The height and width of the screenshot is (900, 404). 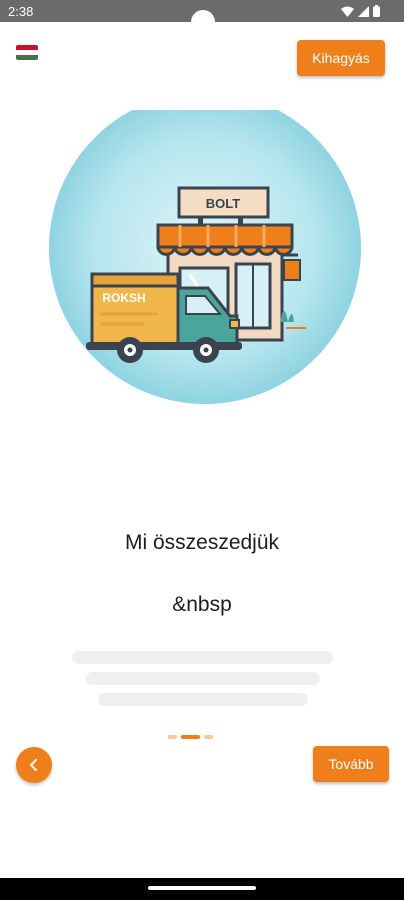 I want to click on hungary-flag-icon, so click(x=27, y=52).